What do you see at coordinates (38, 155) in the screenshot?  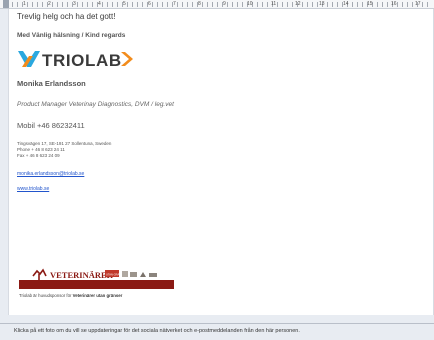 I see `fax-line: Fax + 46 8 623 24 09` at bounding box center [38, 155].